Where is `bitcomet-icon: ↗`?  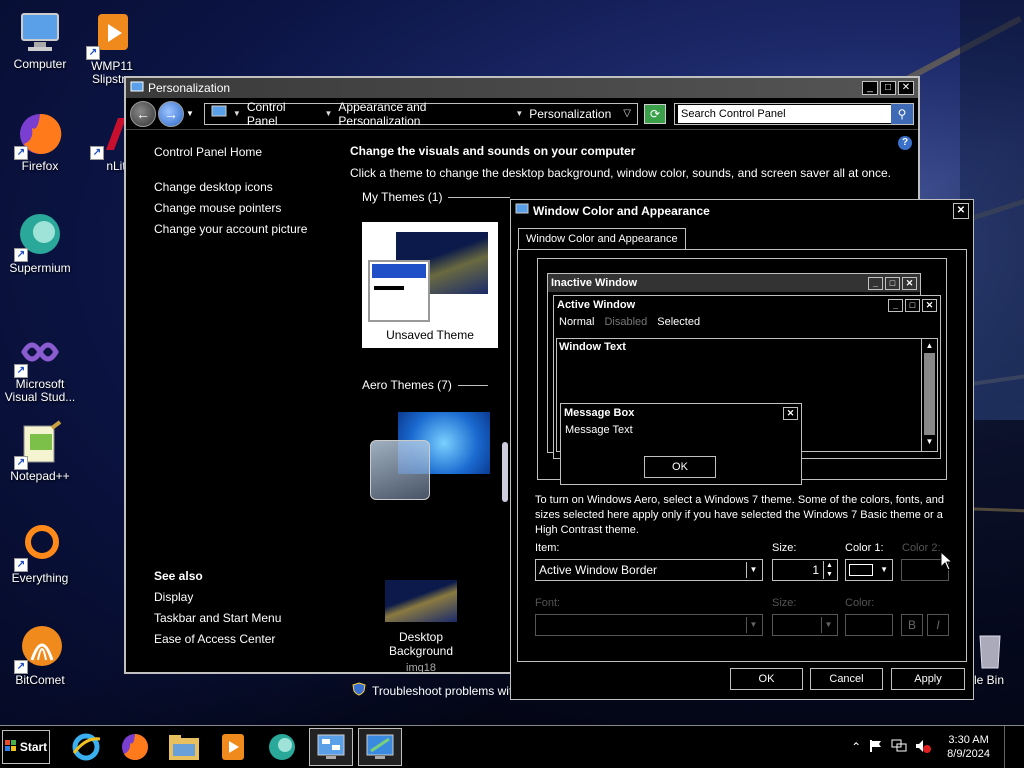
bitcomet-icon: ↗ is located at coordinates (39, 649).